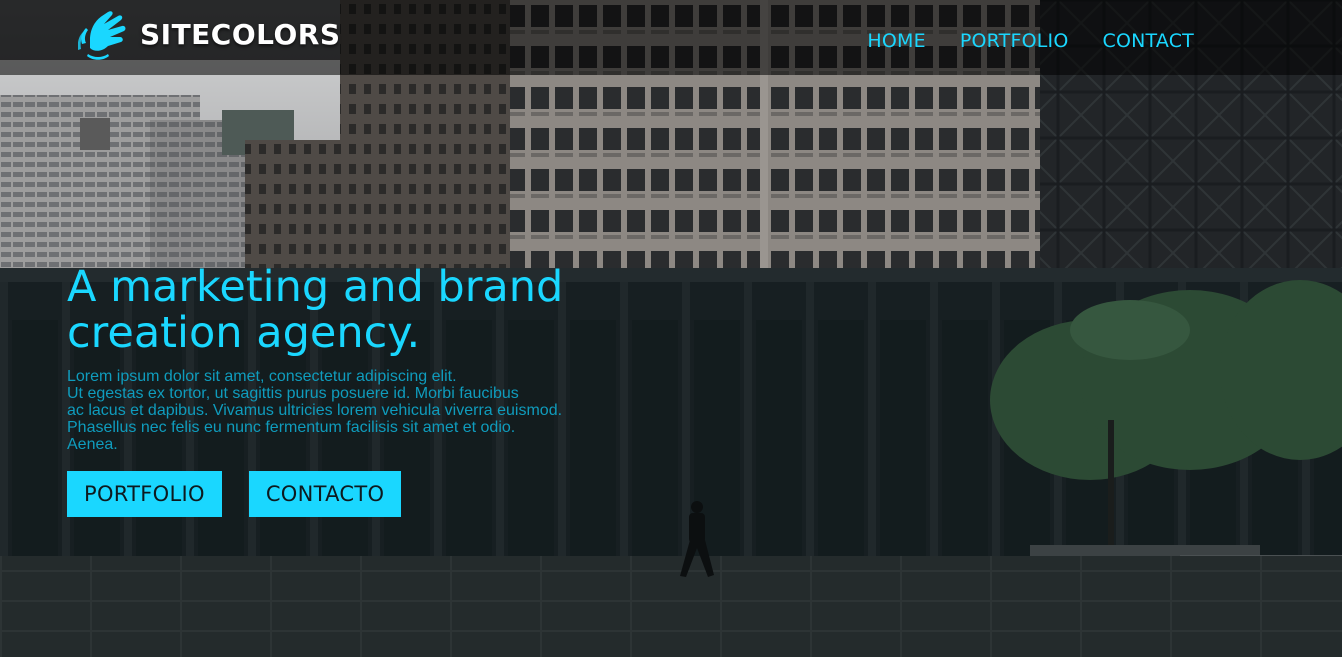  I want to click on nav-item-contact: CONTACT, so click(1148, 41).